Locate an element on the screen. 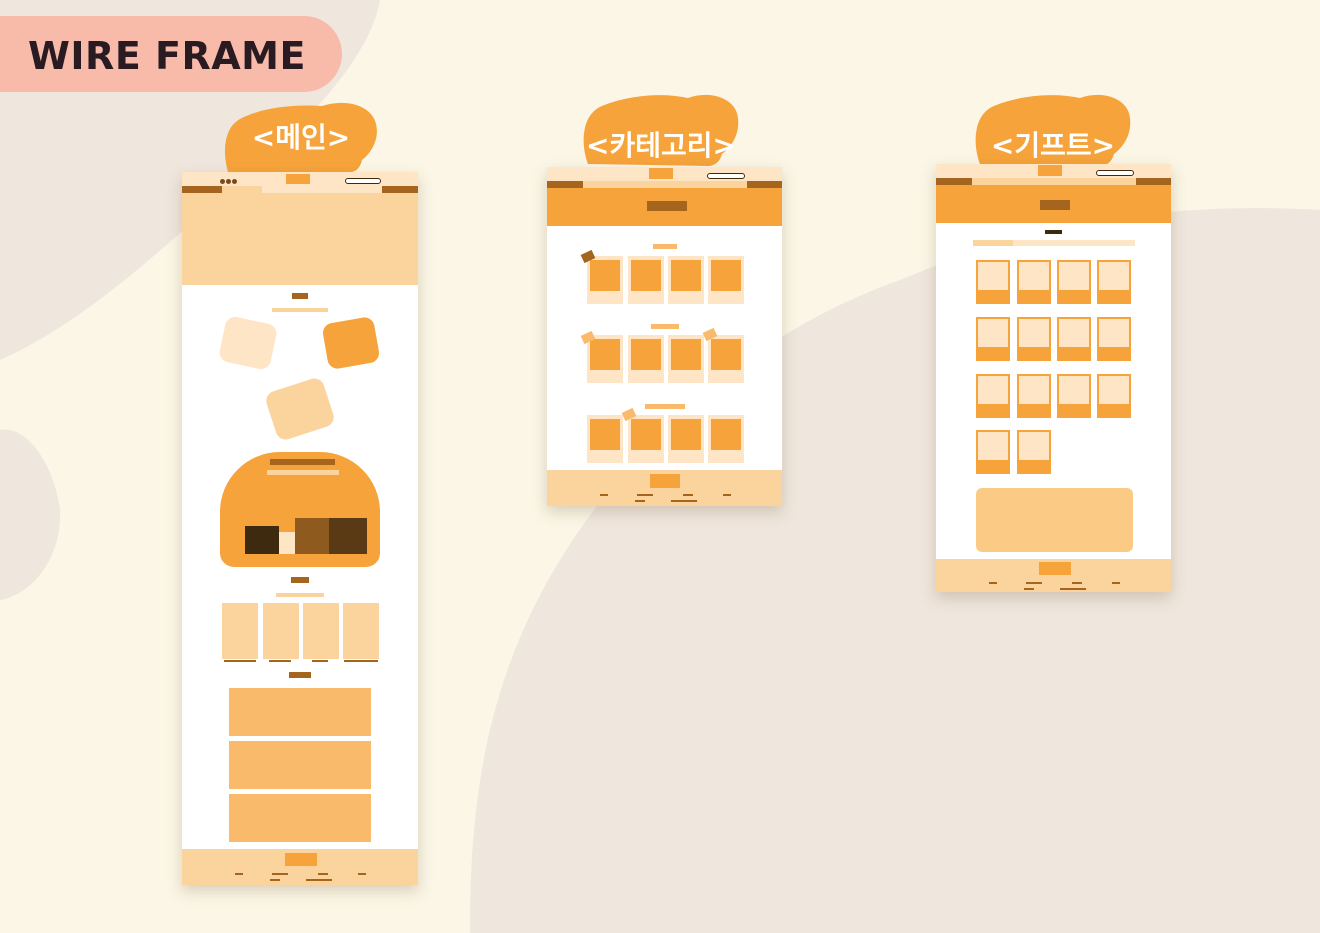  wireframe-main is located at coordinates (300, 528).